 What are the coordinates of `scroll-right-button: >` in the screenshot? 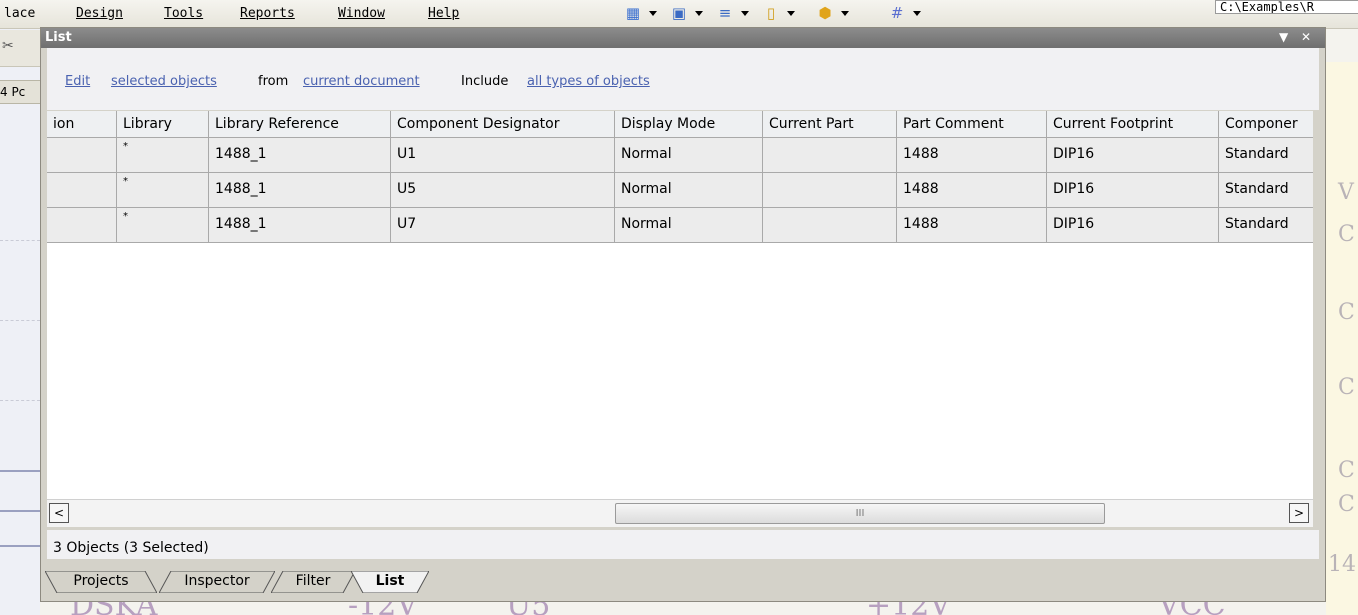 It's located at (1299, 513).